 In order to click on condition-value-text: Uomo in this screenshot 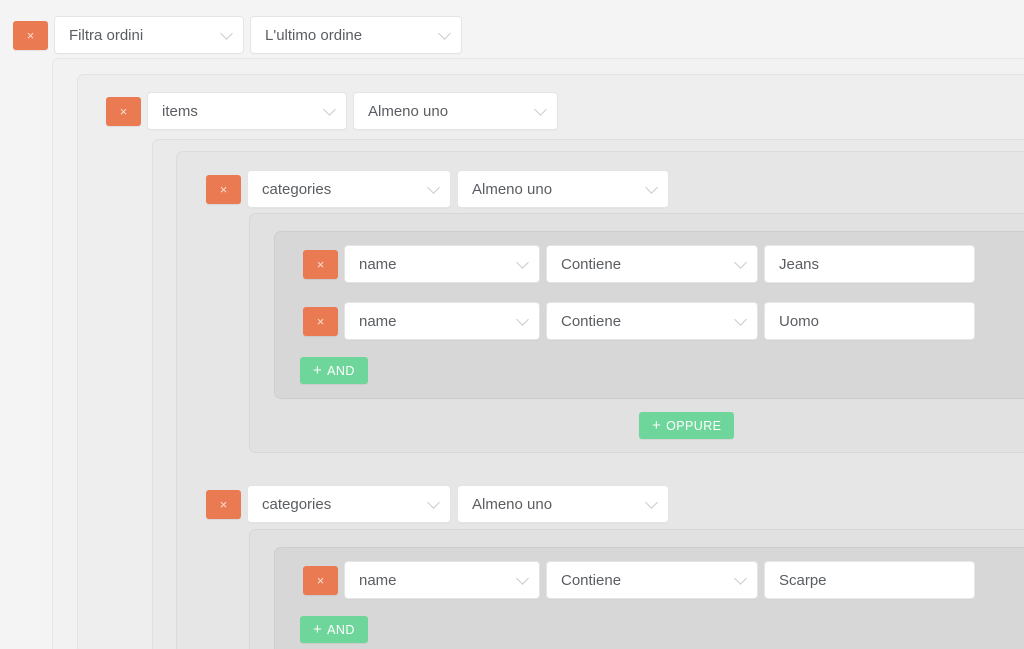, I will do `click(799, 321)`.